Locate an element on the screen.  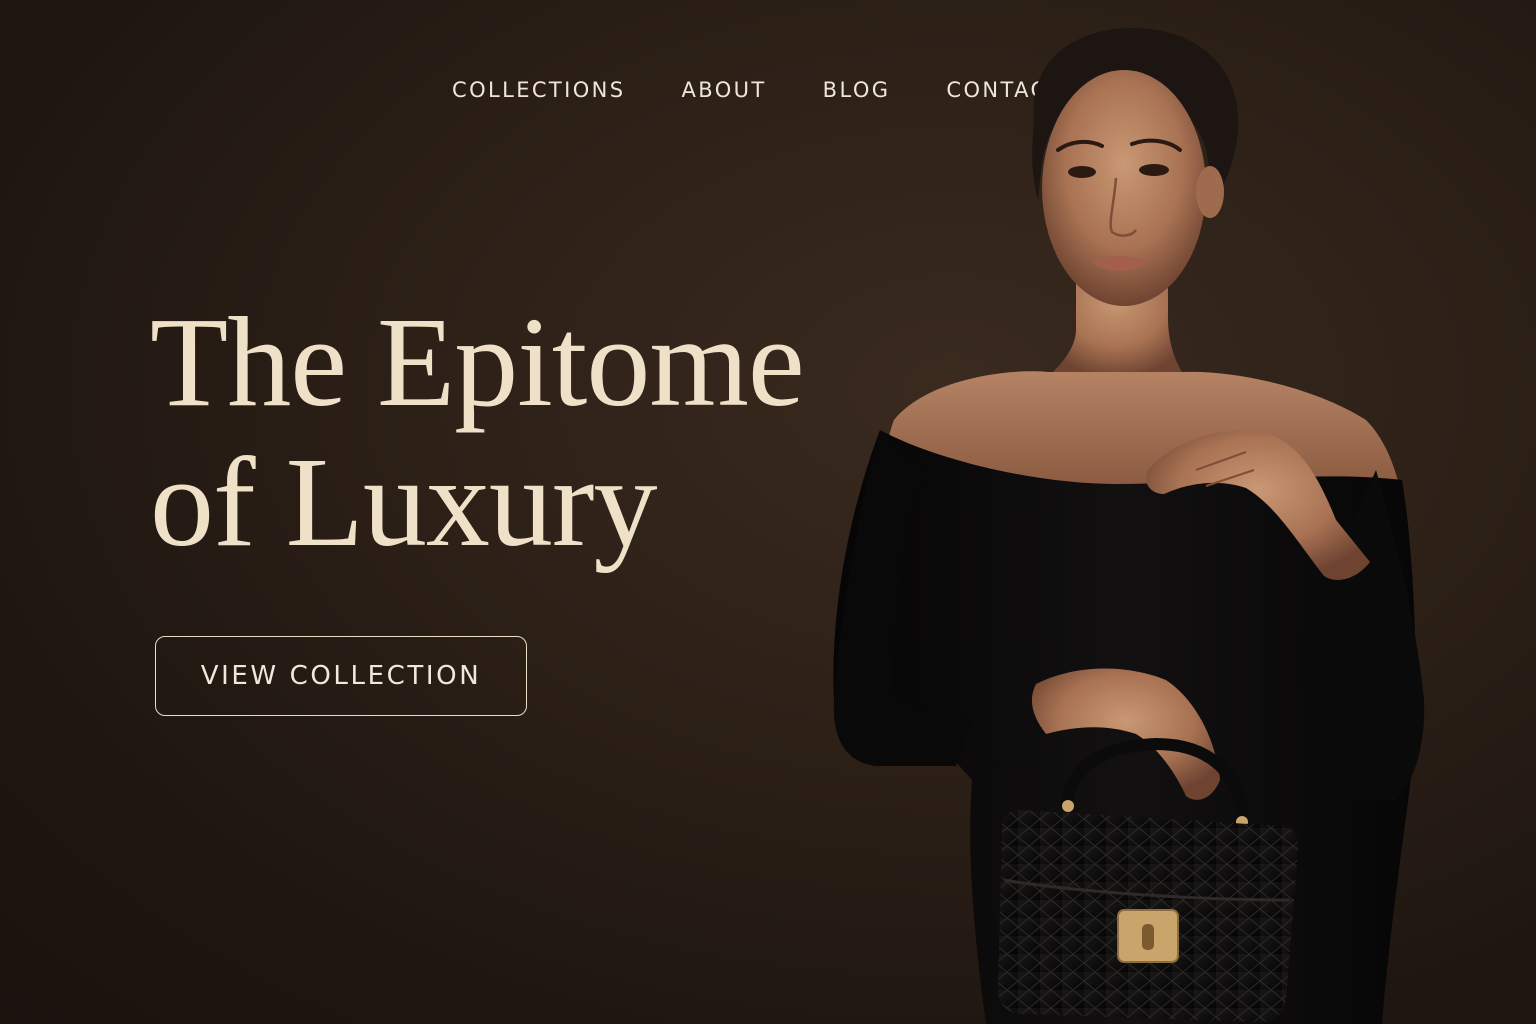
view-collection-button: VIEW COLLECTION is located at coordinates (341, 676).